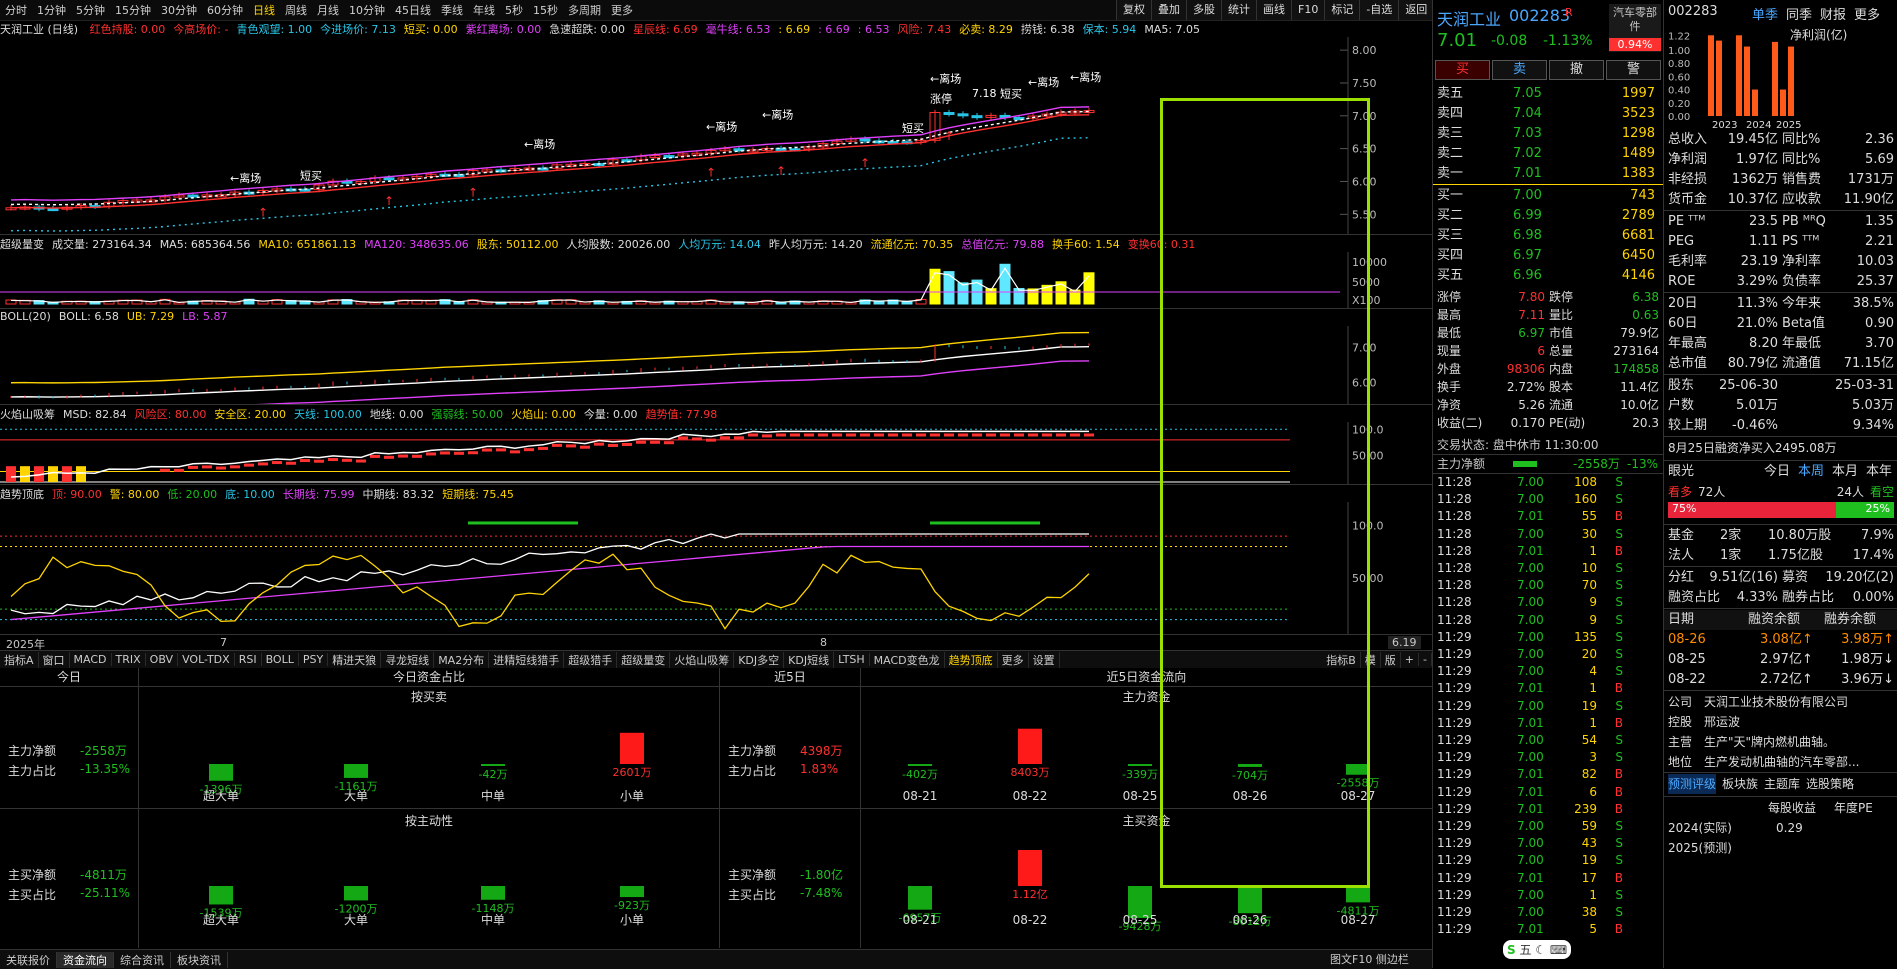  I want to click on period-16: 更多, so click(622, 10).